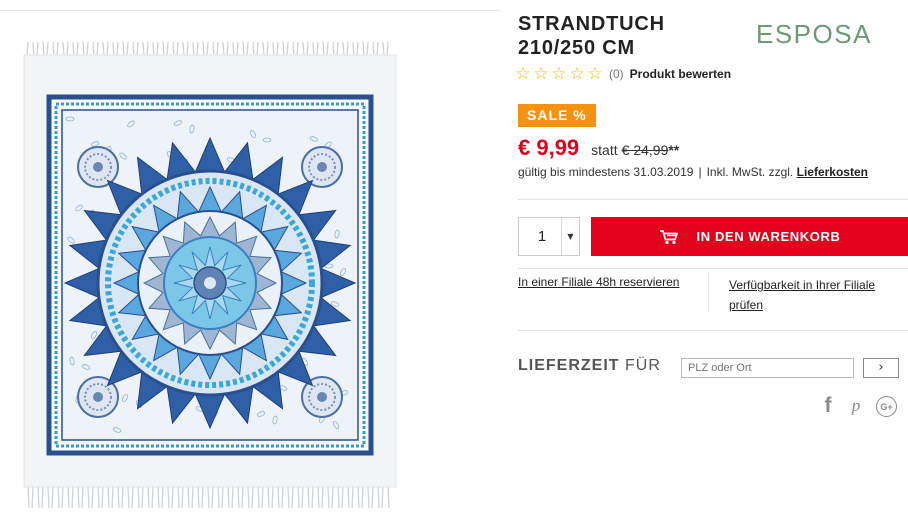 This screenshot has width=908, height=520. What do you see at coordinates (767, 368) in the screenshot?
I see `postcode-input` at bounding box center [767, 368].